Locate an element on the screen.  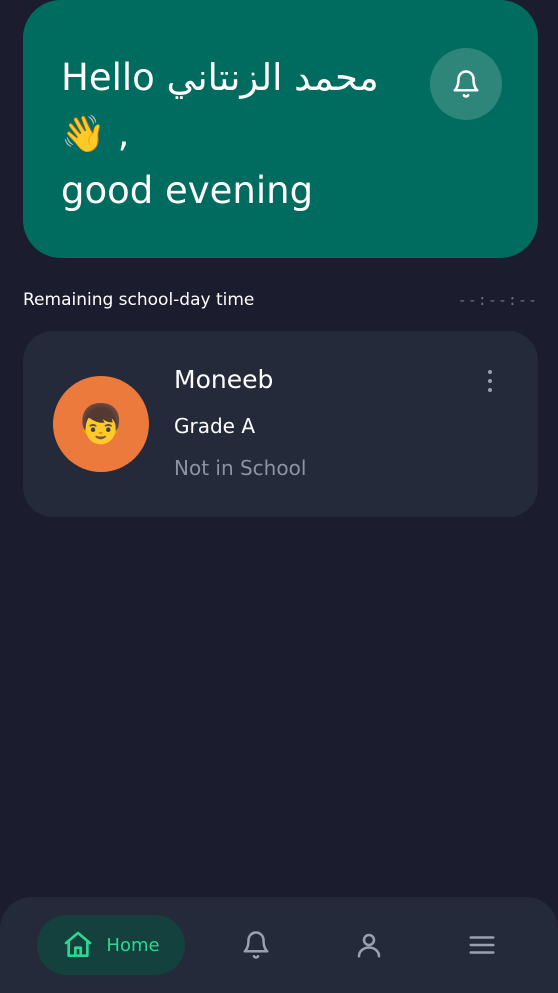
greeting-text: Hello محمد الزنتاني 👋 , good evening is located at coordinates (241, 134).